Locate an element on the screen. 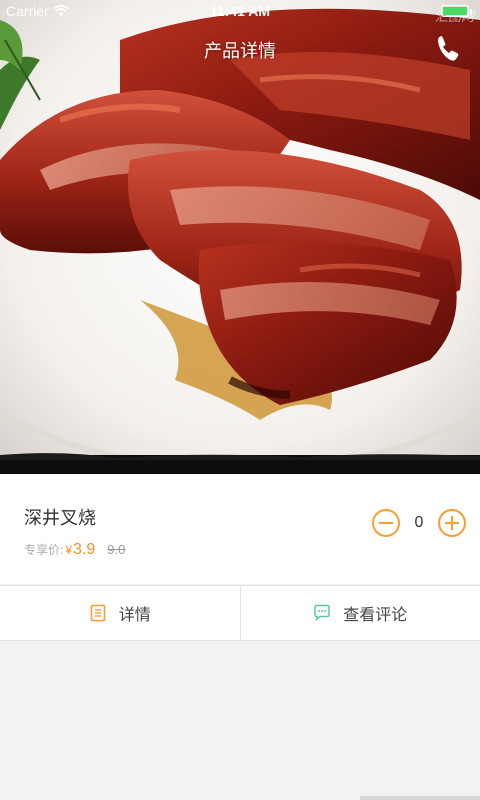 This screenshot has width=480, height=800. tab-details: 详情 is located at coordinates (120, 613).